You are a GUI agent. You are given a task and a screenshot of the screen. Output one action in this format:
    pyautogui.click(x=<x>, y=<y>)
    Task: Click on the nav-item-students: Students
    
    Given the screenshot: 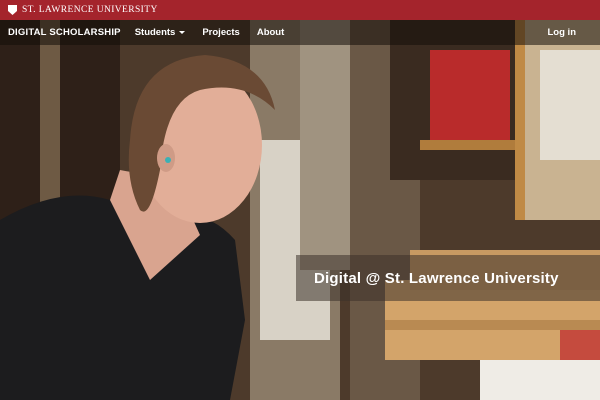 What is the action you would take?
    pyautogui.click(x=160, y=32)
    